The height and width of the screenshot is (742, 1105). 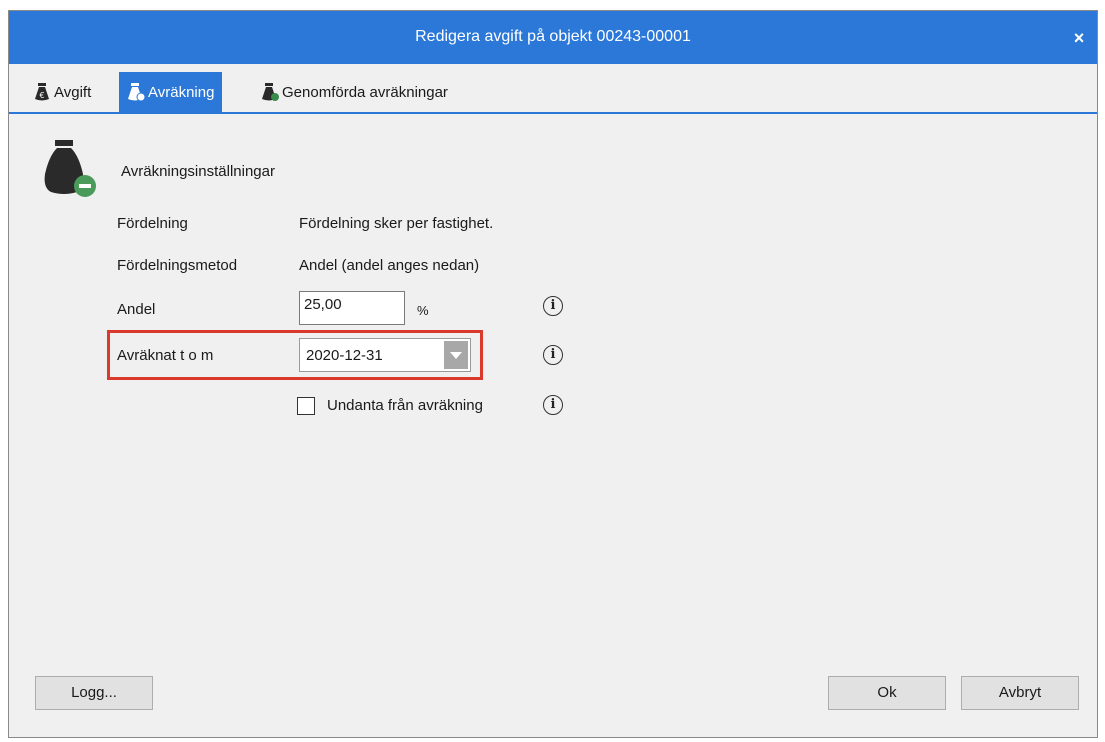 I want to click on tab-avgift: € Avgift, so click(x=62, y=92).